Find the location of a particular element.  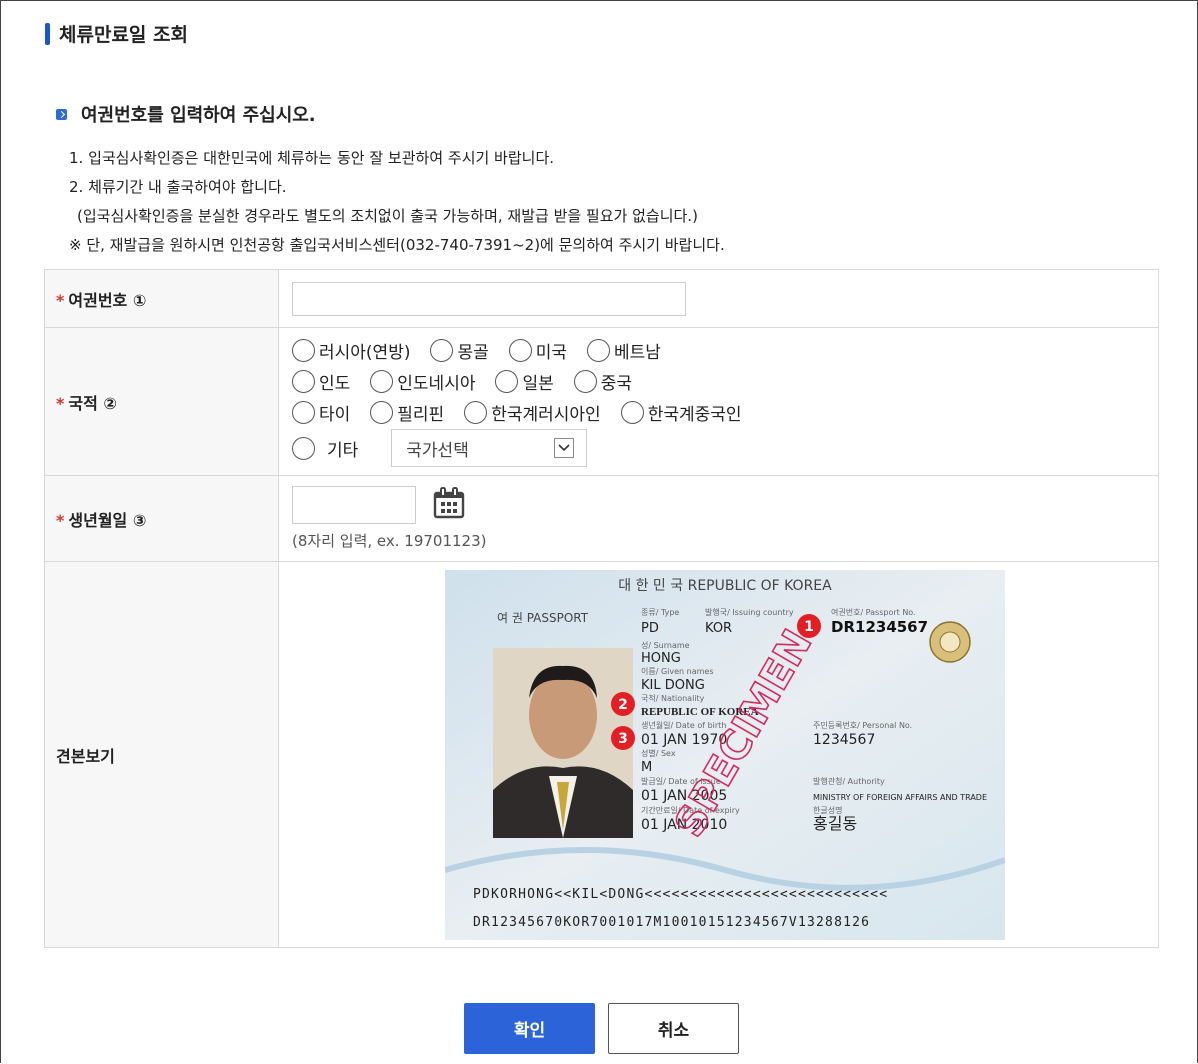

type-caption: 종류/ Type is located at coordinates (660, 612).